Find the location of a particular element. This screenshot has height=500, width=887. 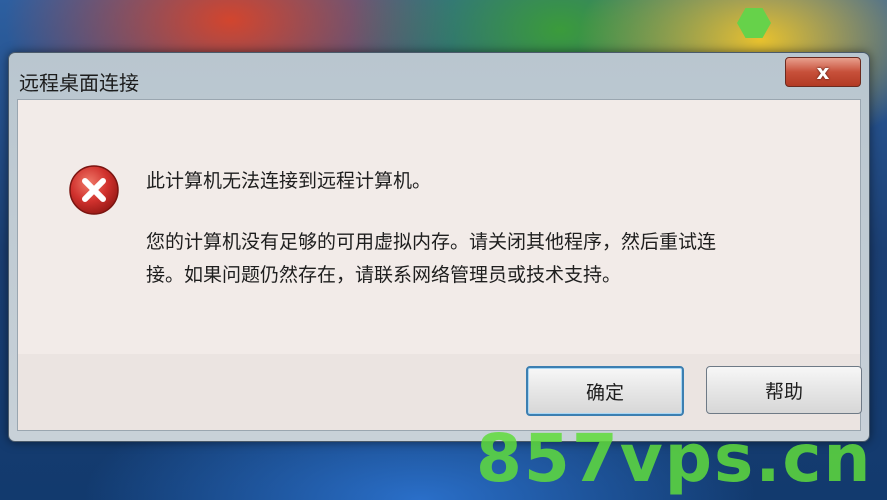

help-button: 帮助 is located at coordinates (784, 390).